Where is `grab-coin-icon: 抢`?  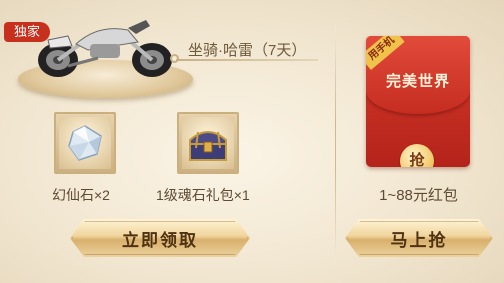
grab-coin-icon: 抢 is located at coordinates (417, 155).